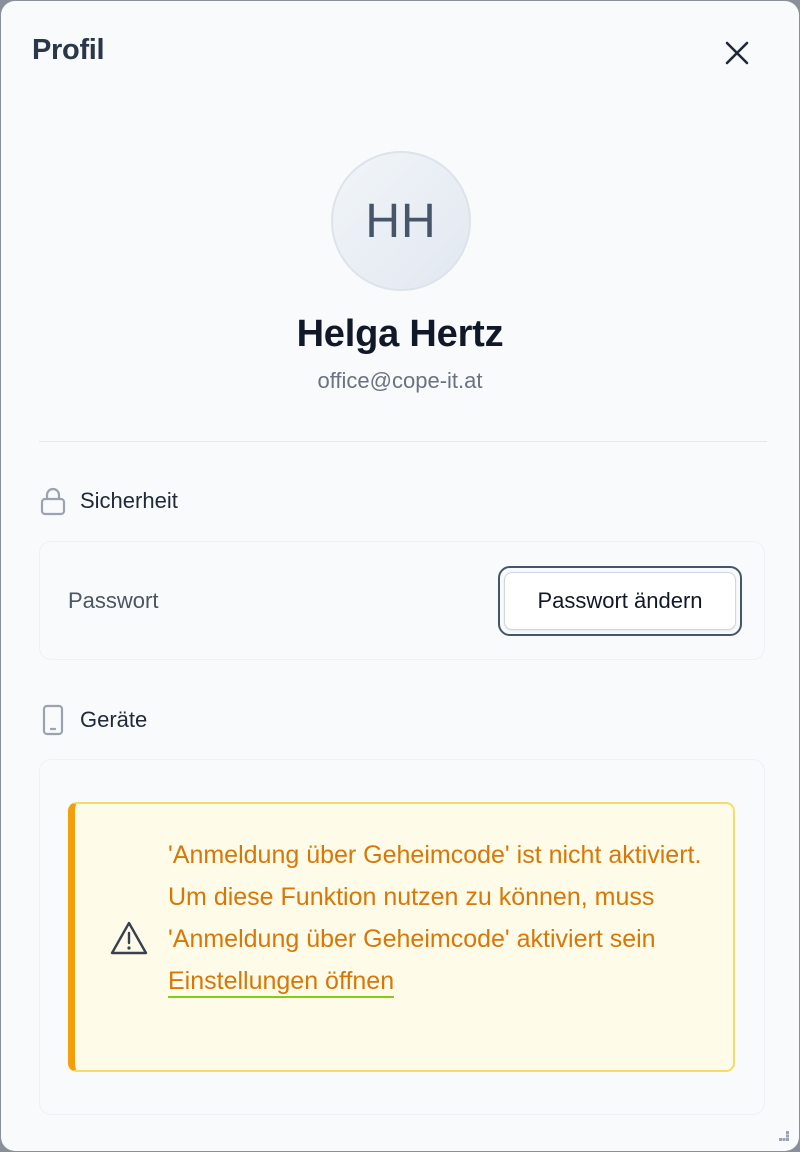  I want to click on change-password-button: Passwort ändern, so click(620, 601).